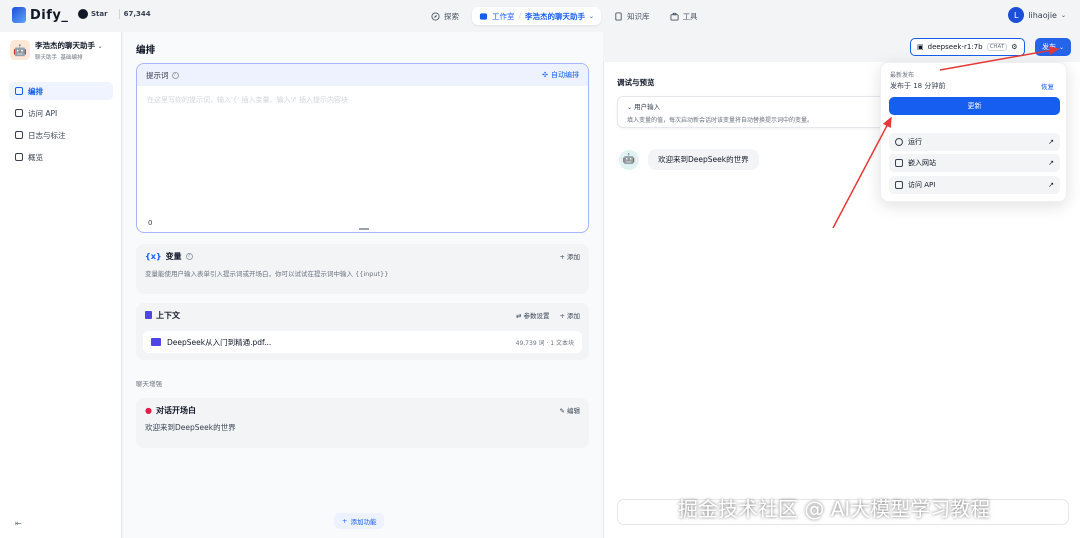 The width and height of the screenshot is (1080, 538). I want to click on model-tag: CHAT, so click(997, 47).